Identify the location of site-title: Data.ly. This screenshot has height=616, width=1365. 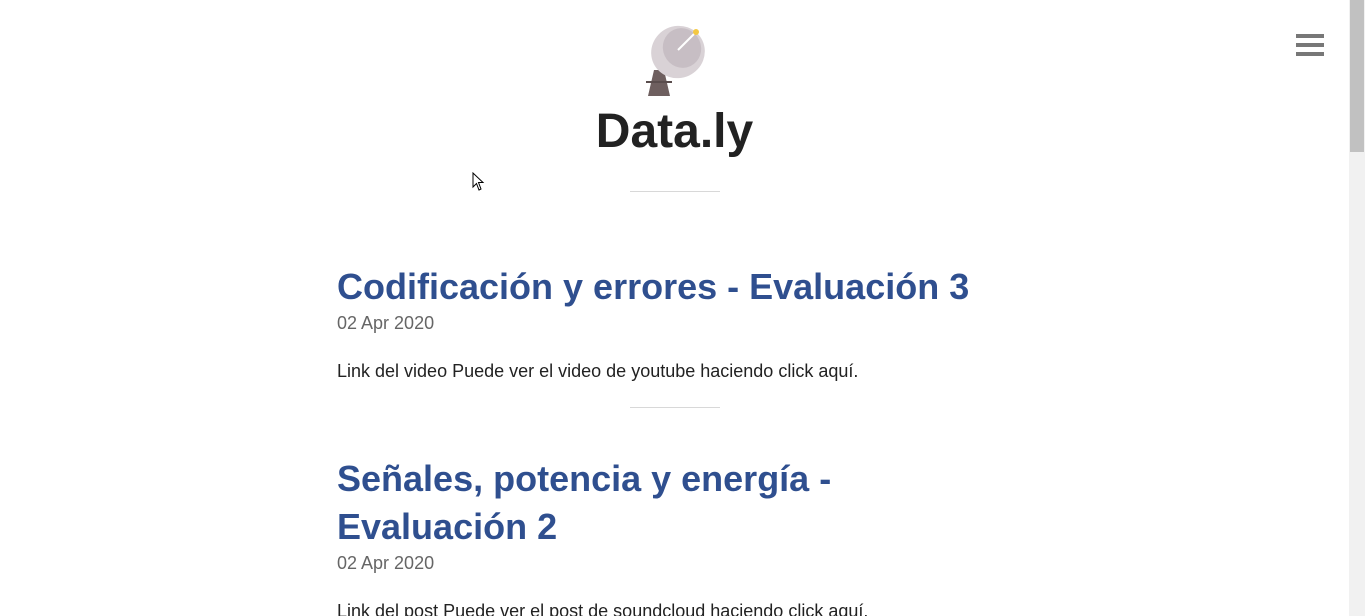
(674, 132).